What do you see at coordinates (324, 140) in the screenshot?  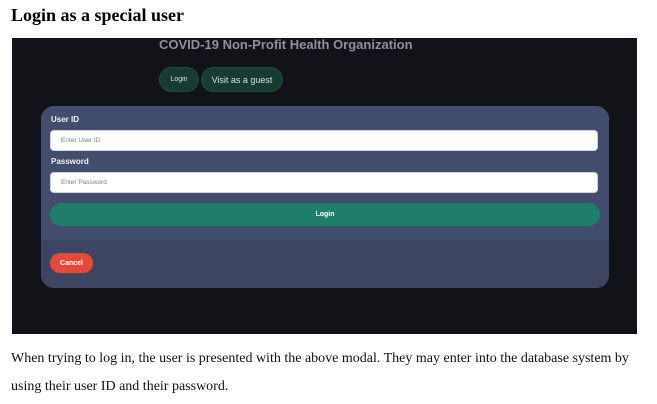 I see `user-id-input` at bounding box center [324, 140].